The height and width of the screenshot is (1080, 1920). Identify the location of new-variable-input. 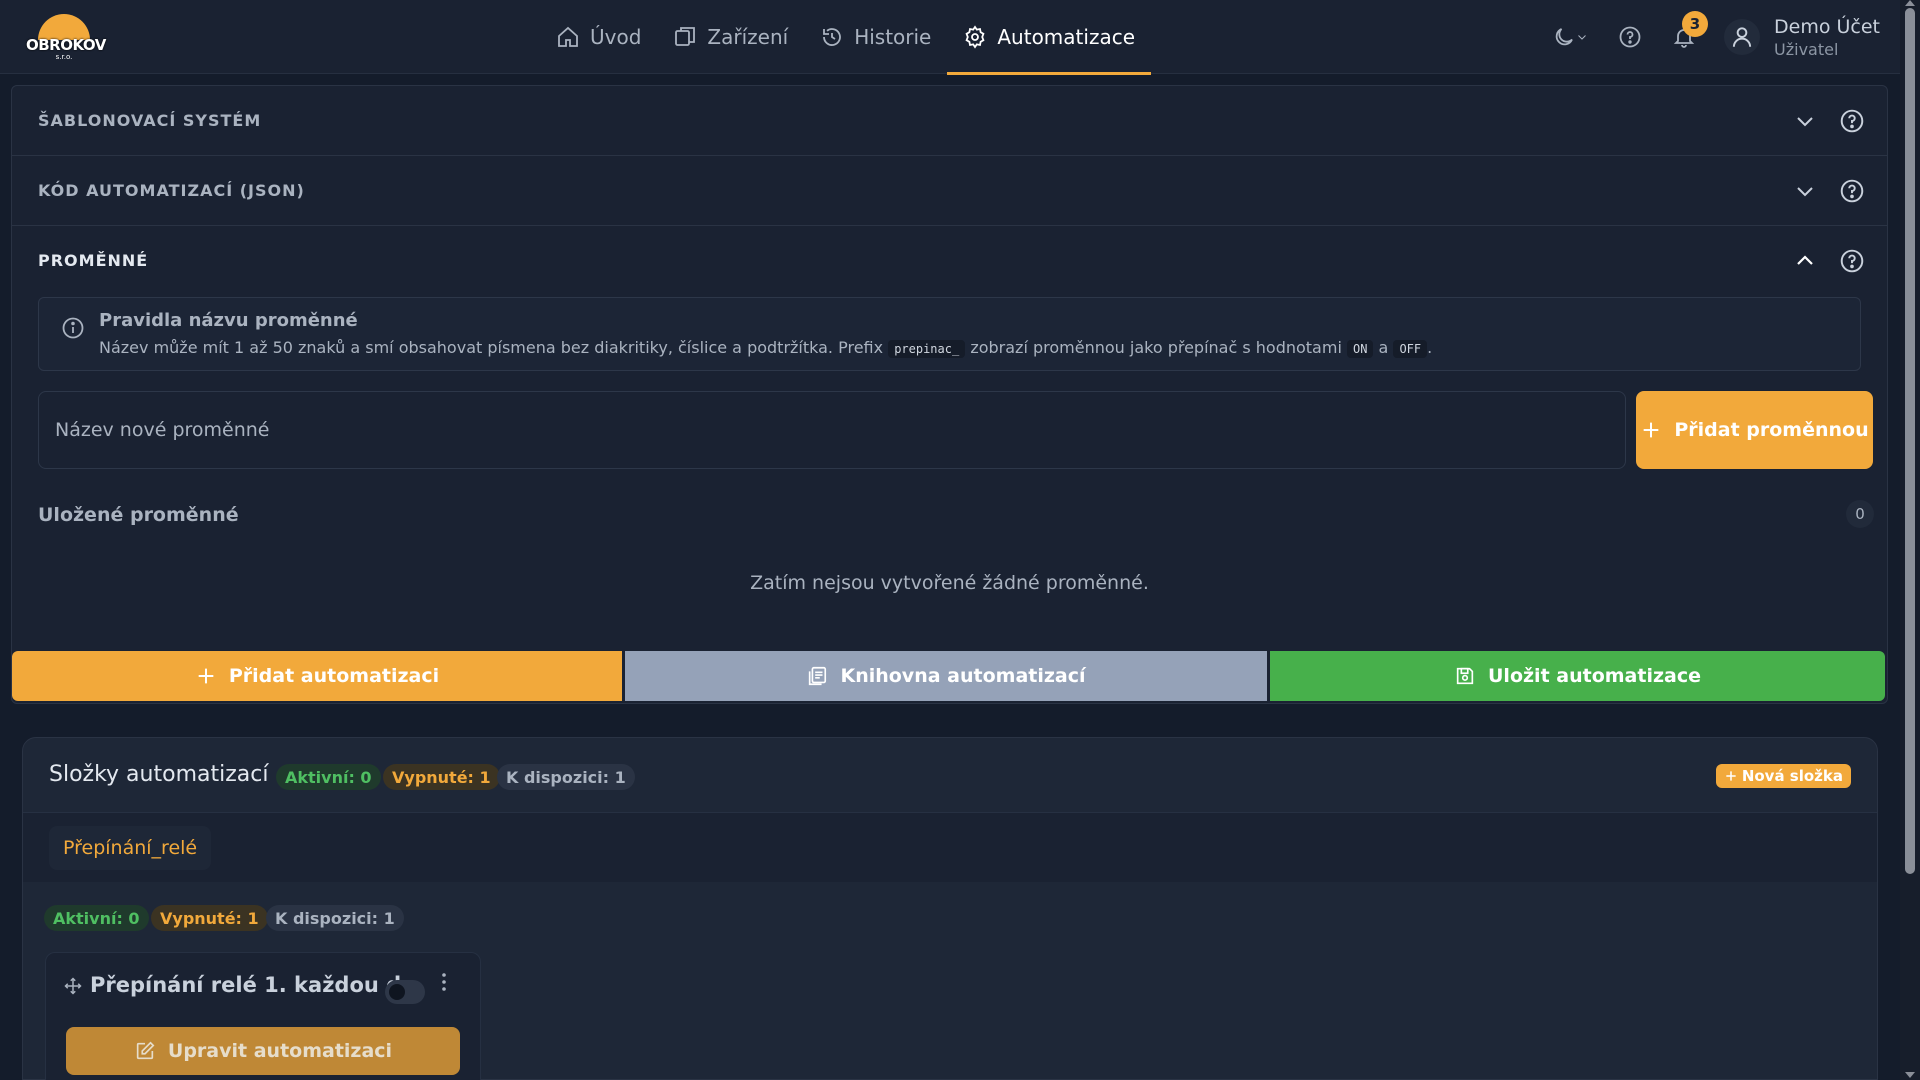
(832, 430).